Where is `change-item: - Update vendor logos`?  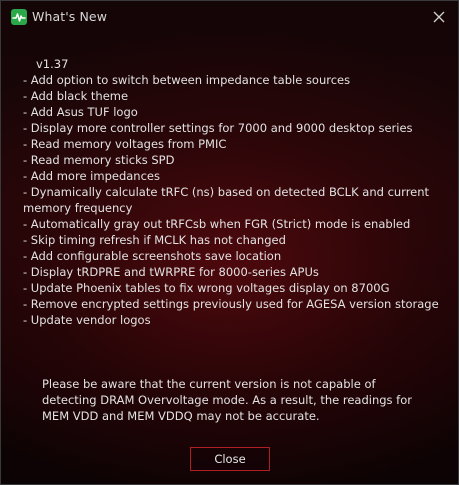 change-item: - Update vendor logos is located at coordinates (87, 320).